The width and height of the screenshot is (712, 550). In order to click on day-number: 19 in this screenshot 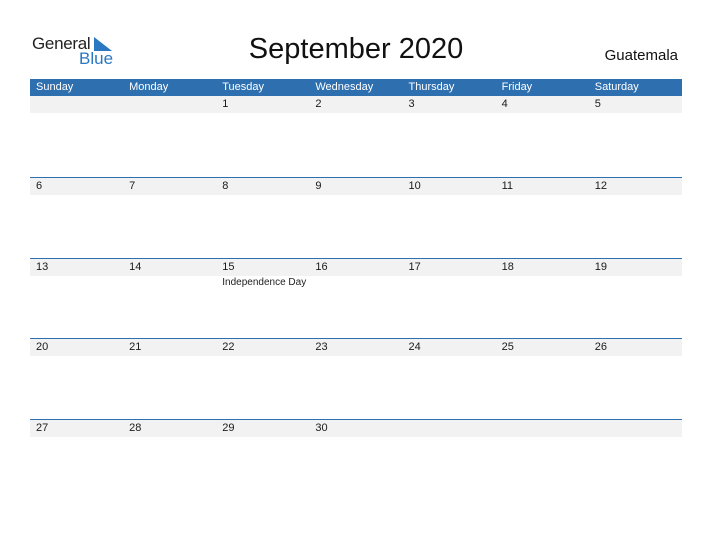, I will do `click(600, 266)`.